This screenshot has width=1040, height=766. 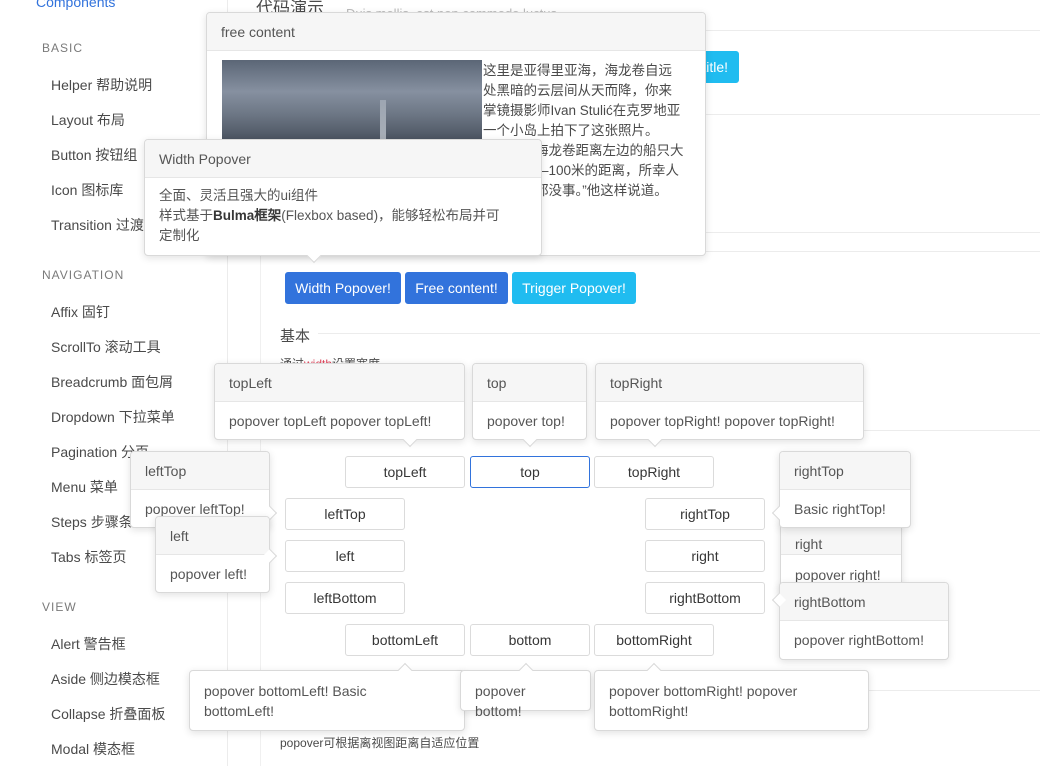 What do you see at coordinates (405, 472) in the screenshot?
I see `topleft-button: topLeft` at bounding box center [405, 472].